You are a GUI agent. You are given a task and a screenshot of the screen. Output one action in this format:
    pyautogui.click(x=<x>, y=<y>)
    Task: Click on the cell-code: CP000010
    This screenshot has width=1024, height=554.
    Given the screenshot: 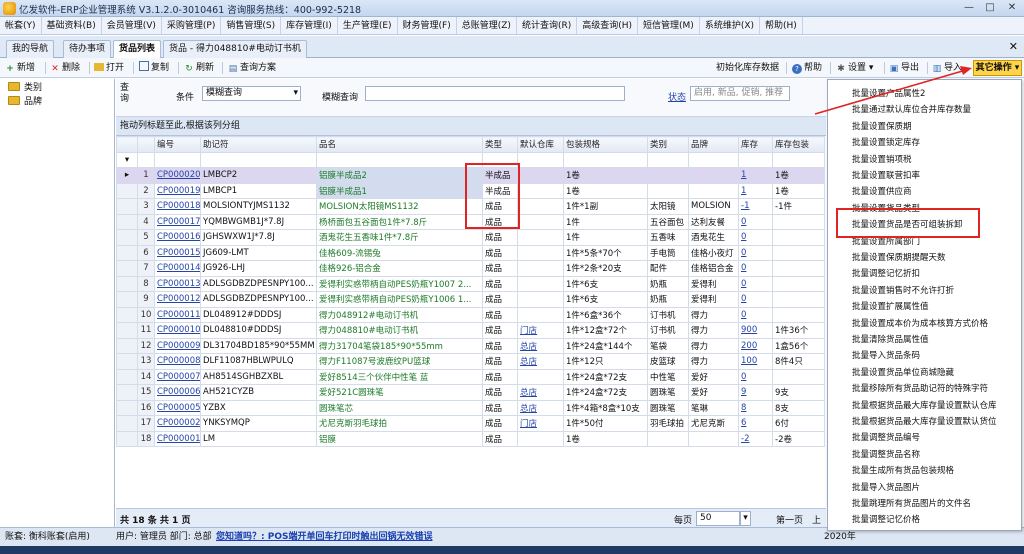 What is the action you would take?
    pyautogui.click(x=177, y=330)
    